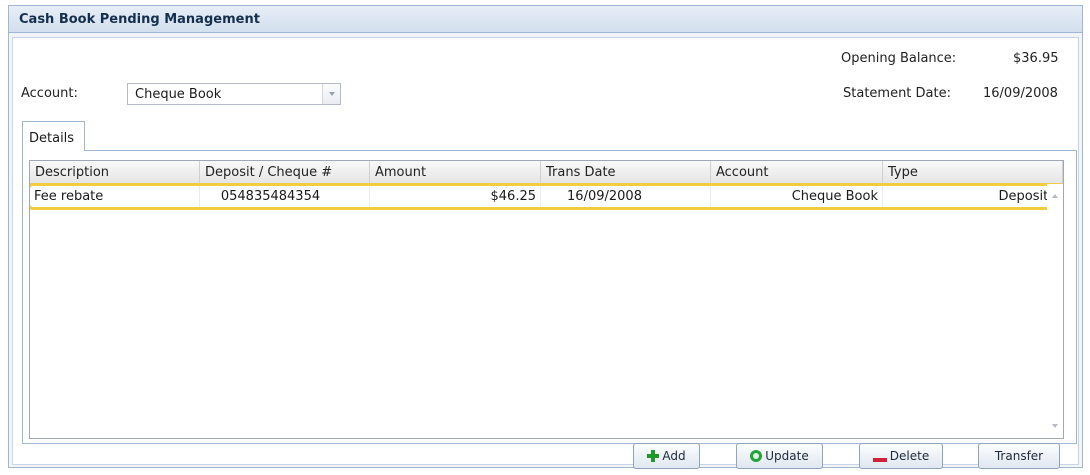 This screenshot has width=1090, height=475. What do you see at coordinates (897, 93) in the screenshot?
I see `statement-date-label: Statement Date:` at bounding box center [897, 93].